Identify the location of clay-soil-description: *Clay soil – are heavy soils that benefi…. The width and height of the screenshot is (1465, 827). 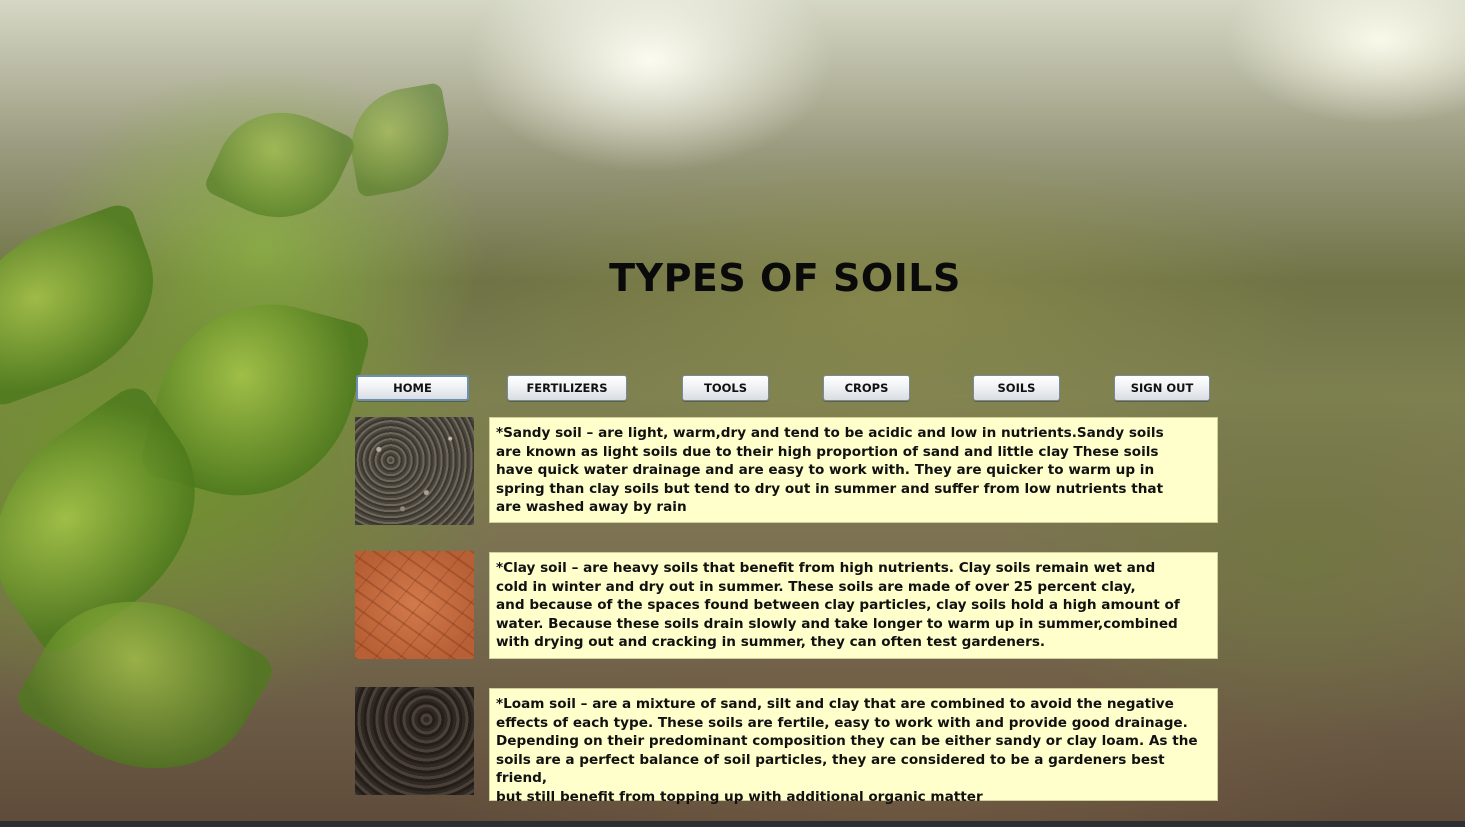
(853, 605).